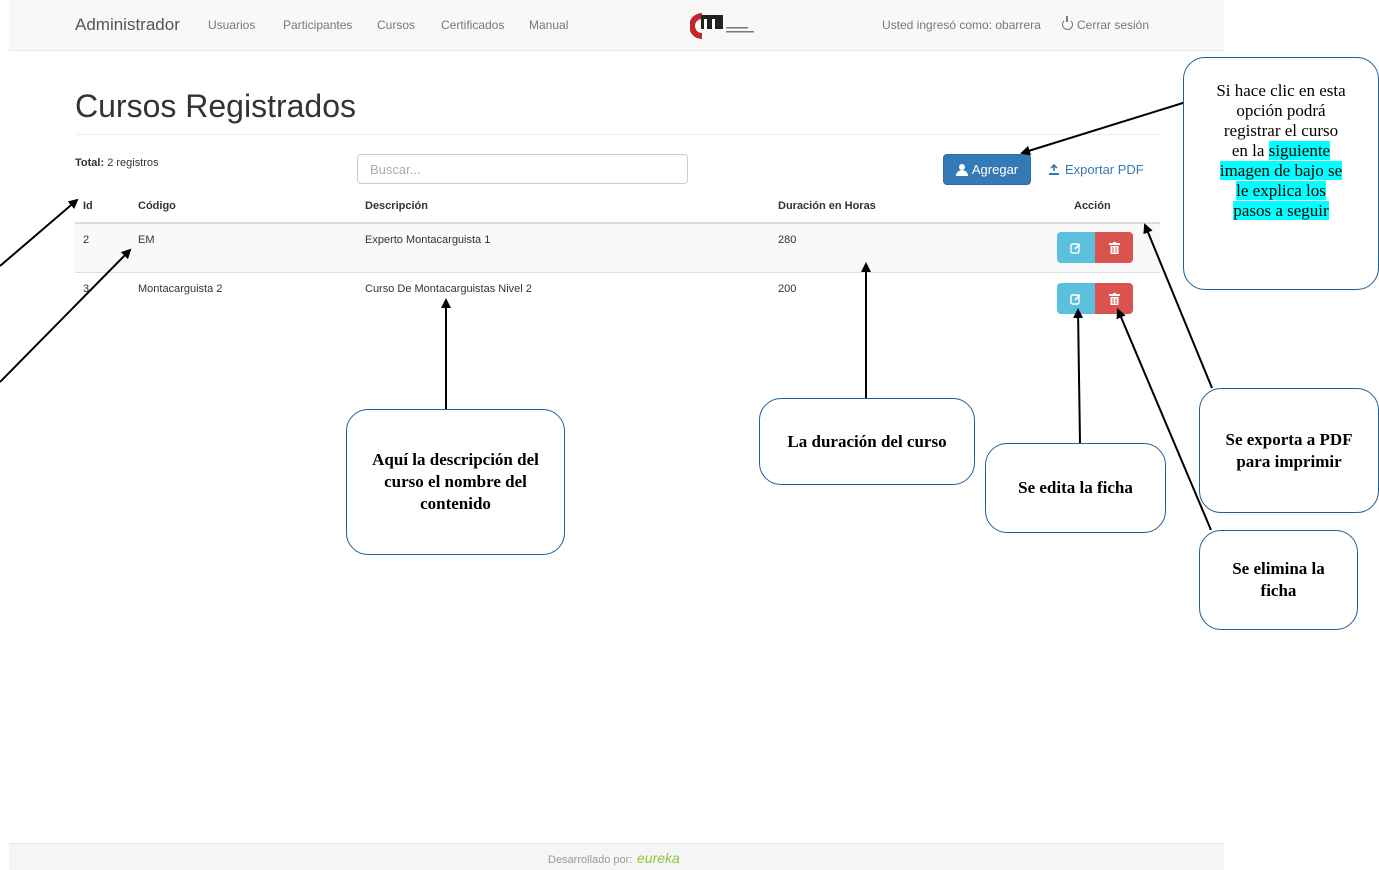 The height and width of the screenshot is (870, 1379). Describe the element at coordinates (590, 860) in the screenshot. I see `footer-text: Desarrollado por:` at that location.